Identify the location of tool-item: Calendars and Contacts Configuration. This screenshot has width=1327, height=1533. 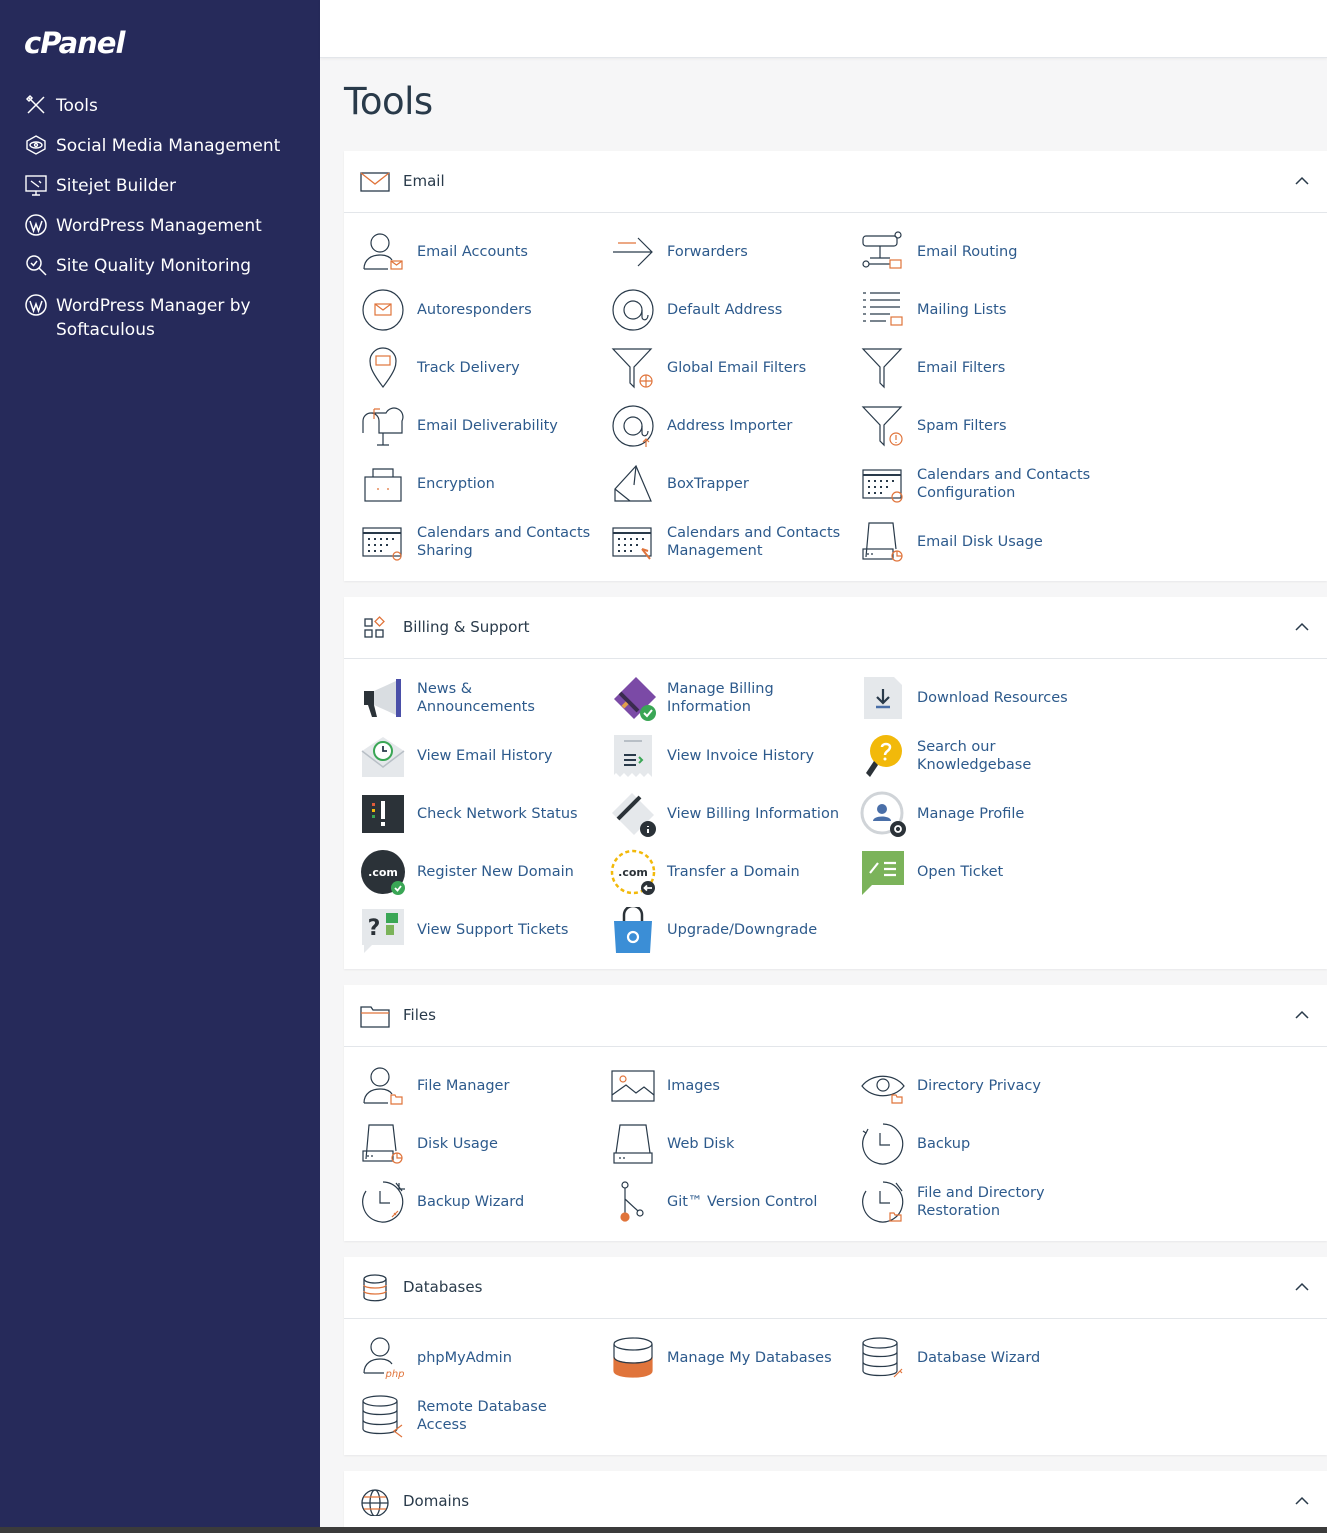
(969, 484).